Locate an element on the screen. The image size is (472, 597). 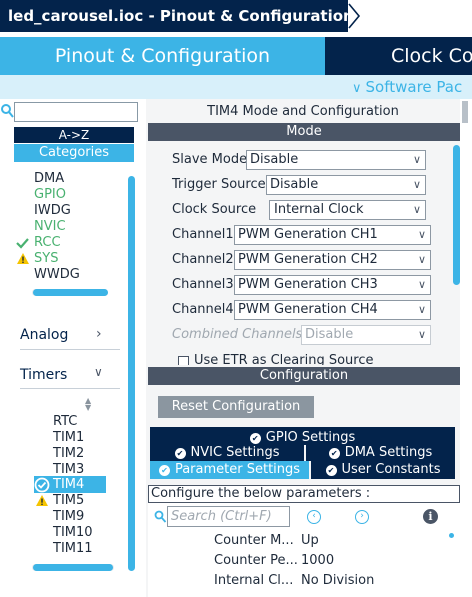
sort-az-button: A->Z is located at coordinates (74, 135).